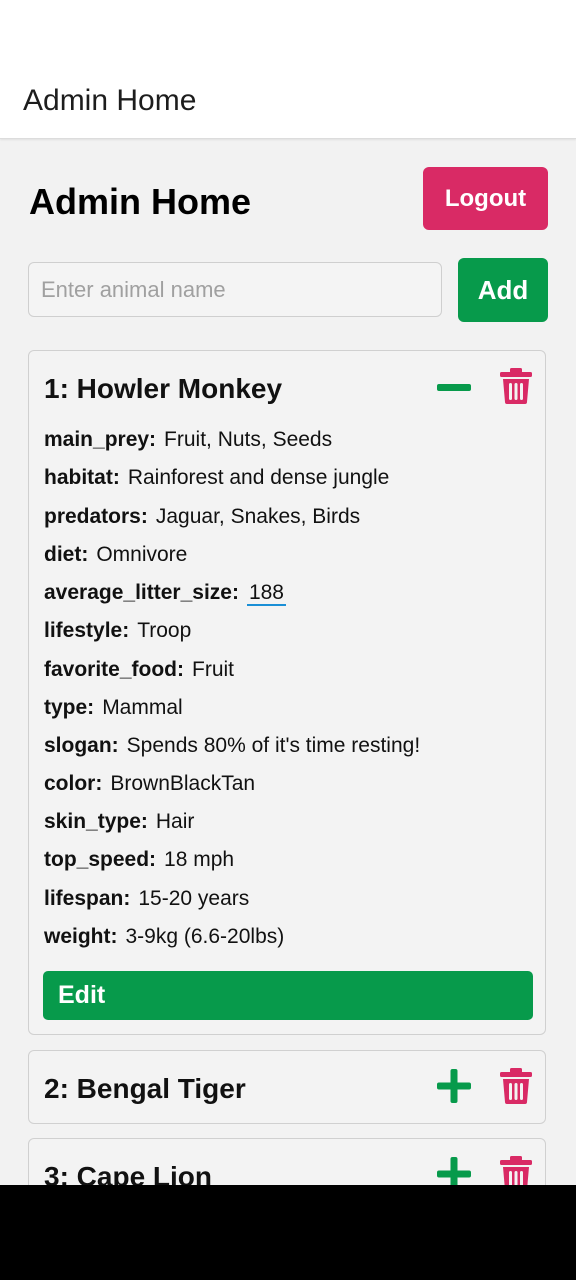 The width and height of the screenshot is (576, 1280). Describe the element at coordinates (82, 477) in the screenshot. I see `field-key: habitat:` at that location.